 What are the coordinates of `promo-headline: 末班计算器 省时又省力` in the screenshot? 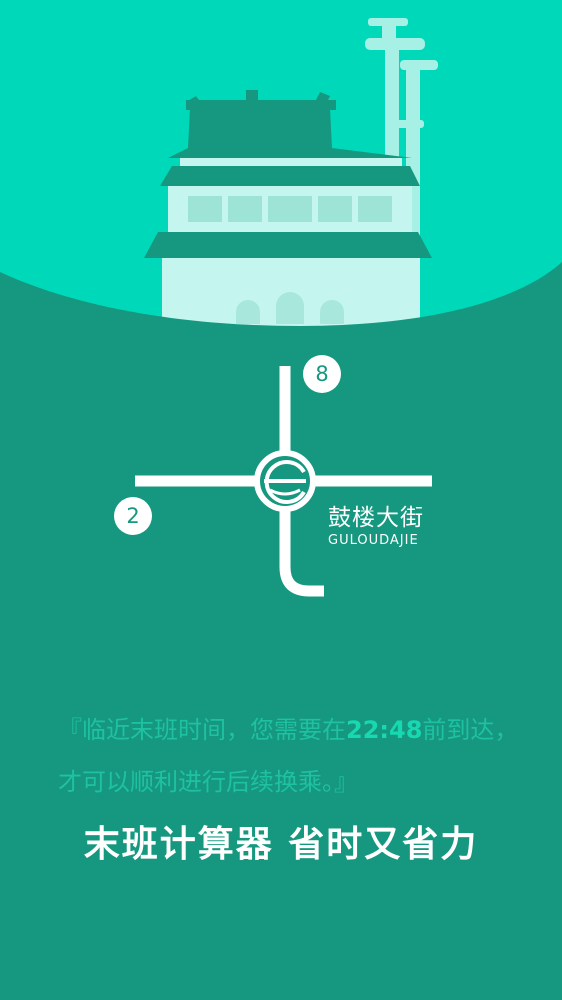 It's located at (281, 844).